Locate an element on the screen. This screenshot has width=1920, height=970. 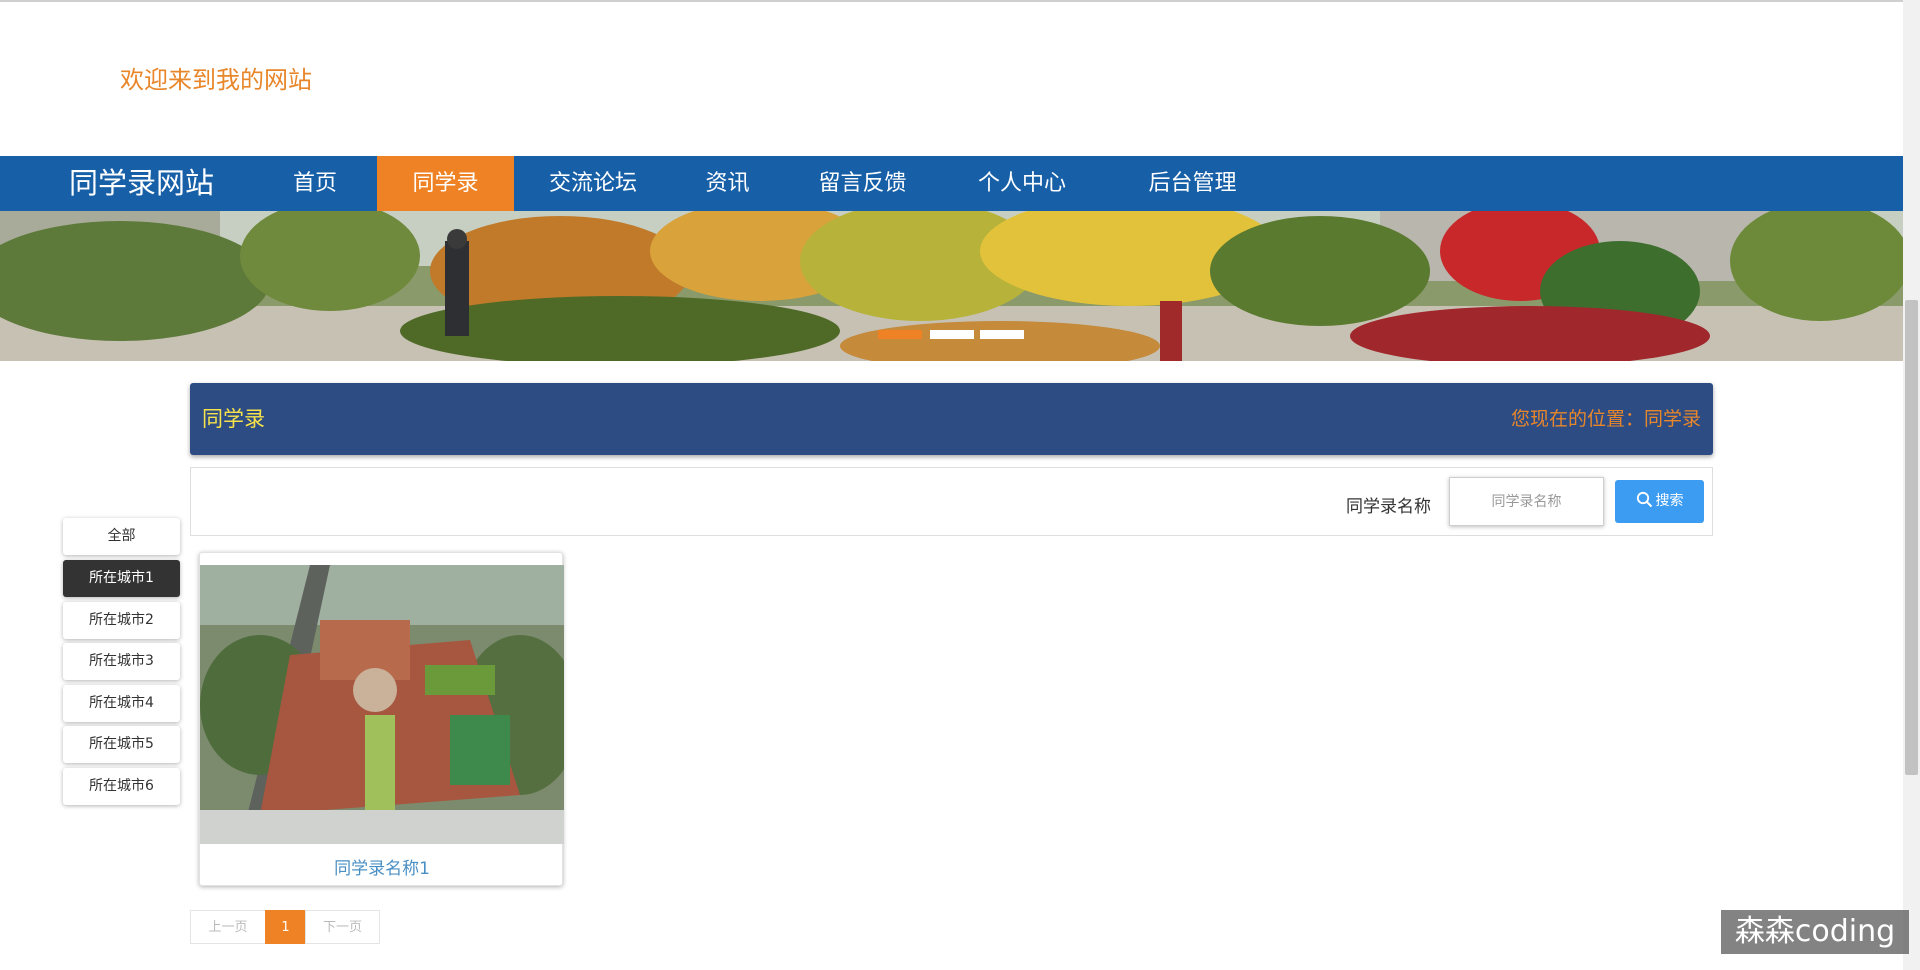
search-input is located at coordinates (1526, 501).